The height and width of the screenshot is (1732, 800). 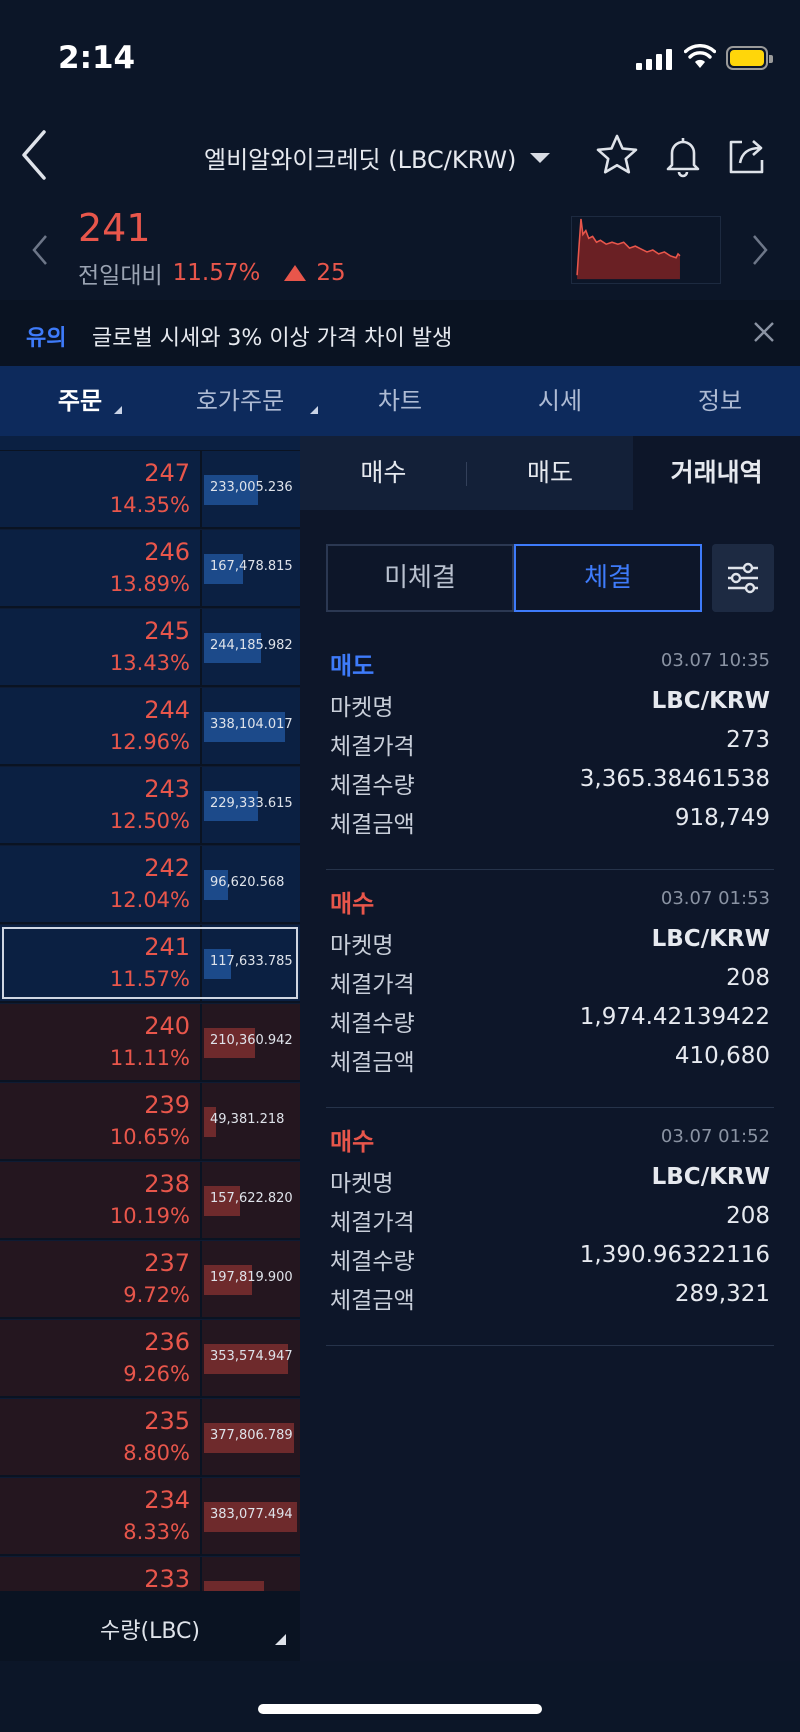 What do you see at coordinates (674, 1017) in the screenshot?
I see `trade-detail-value: 1,974.42139422` at bounding box center [674, 1017].